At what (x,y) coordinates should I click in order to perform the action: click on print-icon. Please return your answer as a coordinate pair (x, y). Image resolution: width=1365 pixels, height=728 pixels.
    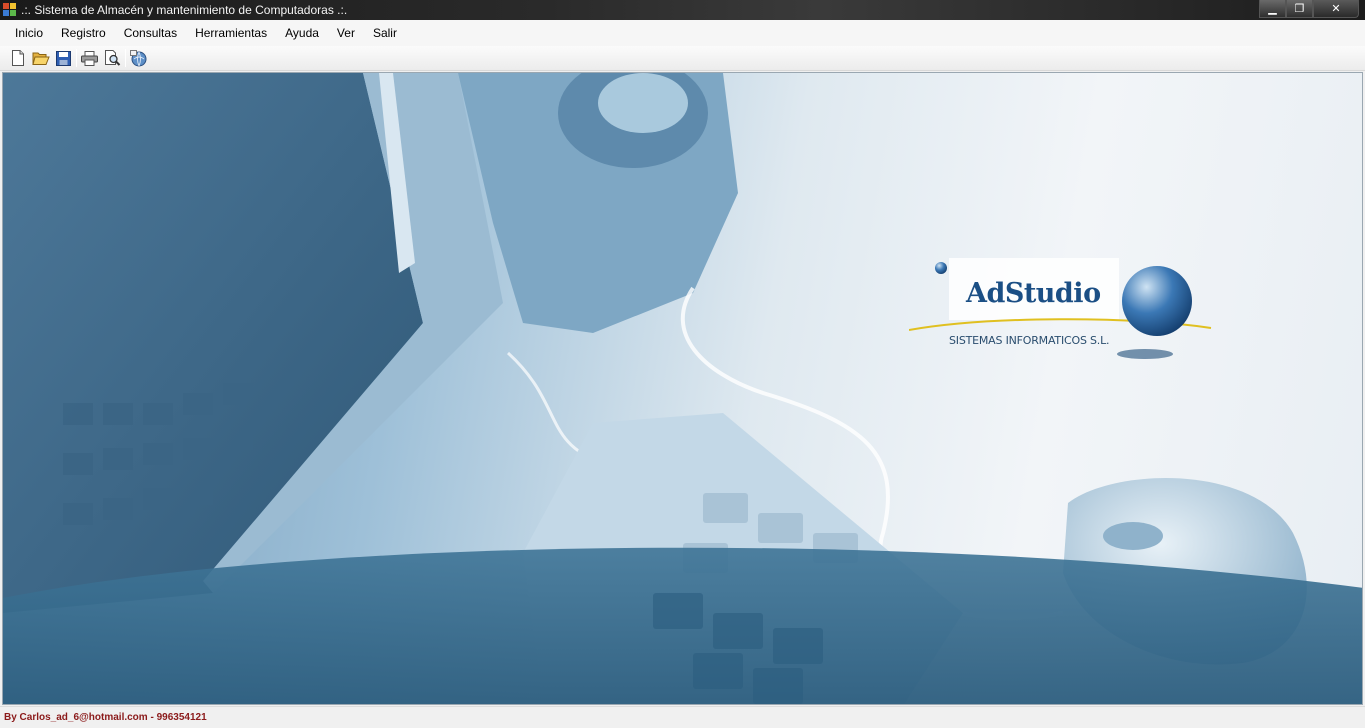
    Looking at the image, I should click on (89, 58).